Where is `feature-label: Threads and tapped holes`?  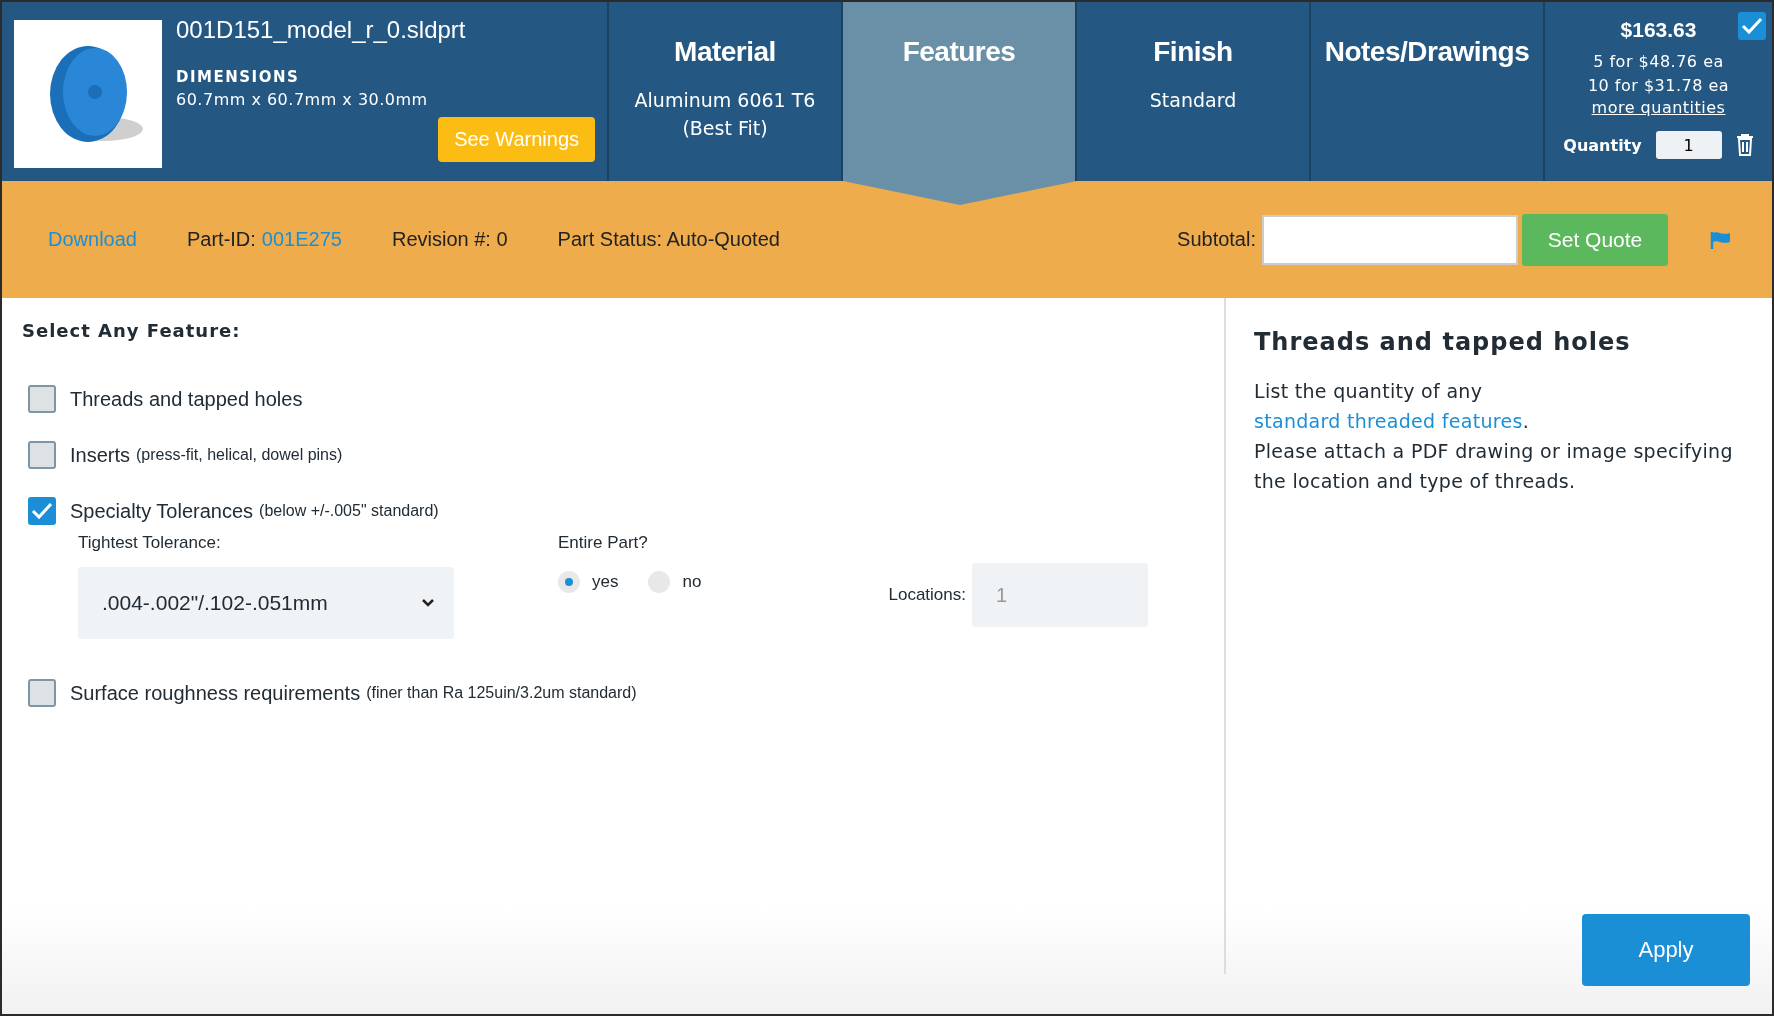 feature-label: Threads and tapped holes is located at coordinates (186, 399).